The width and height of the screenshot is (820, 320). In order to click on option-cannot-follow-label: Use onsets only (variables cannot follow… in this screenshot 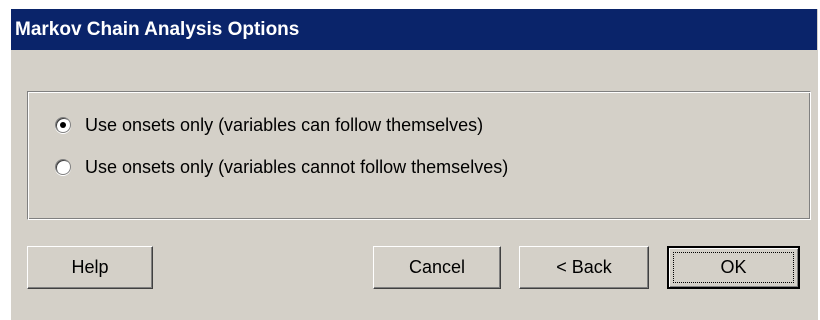, I will do `click(297, 166)`.